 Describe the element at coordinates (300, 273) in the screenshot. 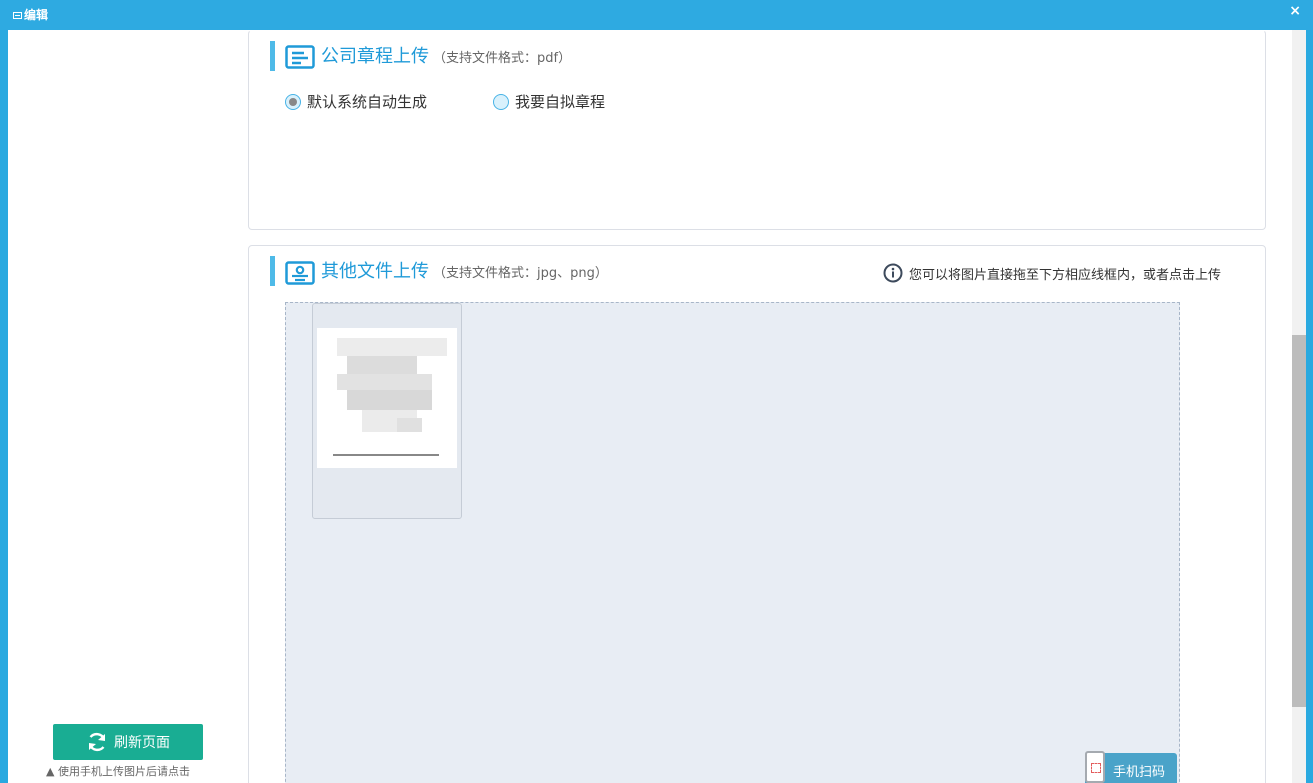

I see `id-card-icon` at that location.